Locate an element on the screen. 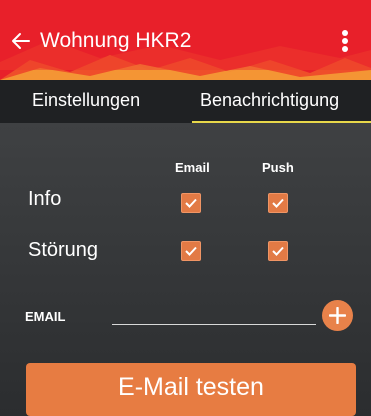  tab-label: Benachrichtigung is located at coordinates (270, 100).